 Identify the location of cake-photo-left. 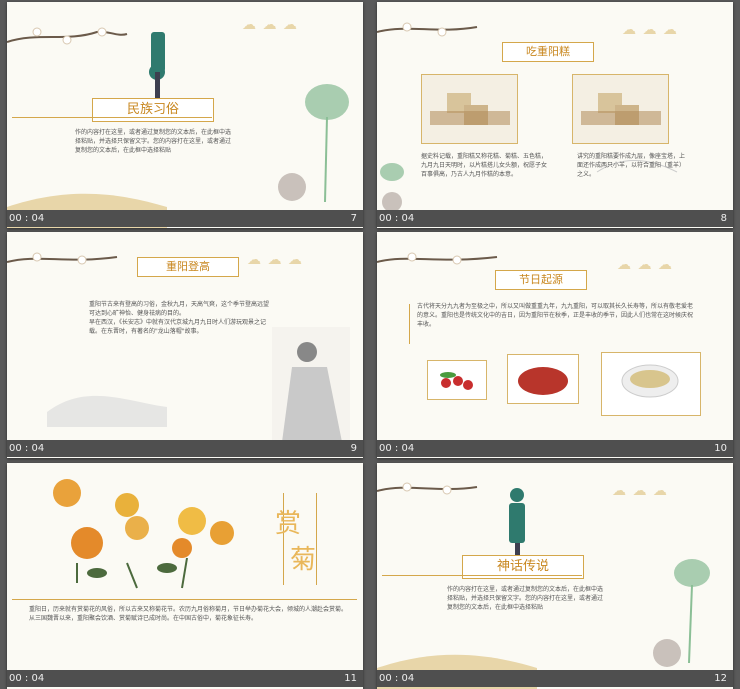
(469, 109).